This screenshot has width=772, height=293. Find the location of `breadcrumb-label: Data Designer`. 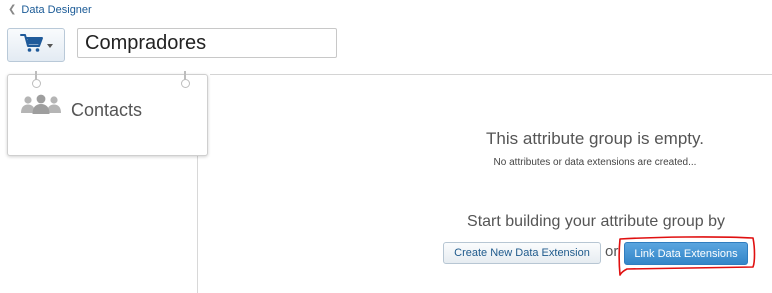

breadcrumb-label: Data Designer is located at coordinates (56, 10).